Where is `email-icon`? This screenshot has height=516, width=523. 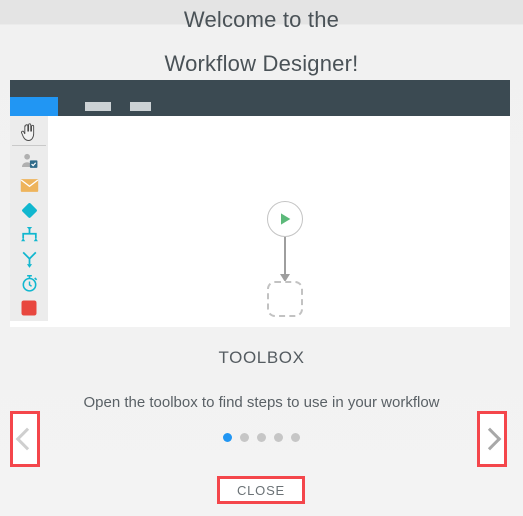 email-icon is located at coordinates (29, 186).